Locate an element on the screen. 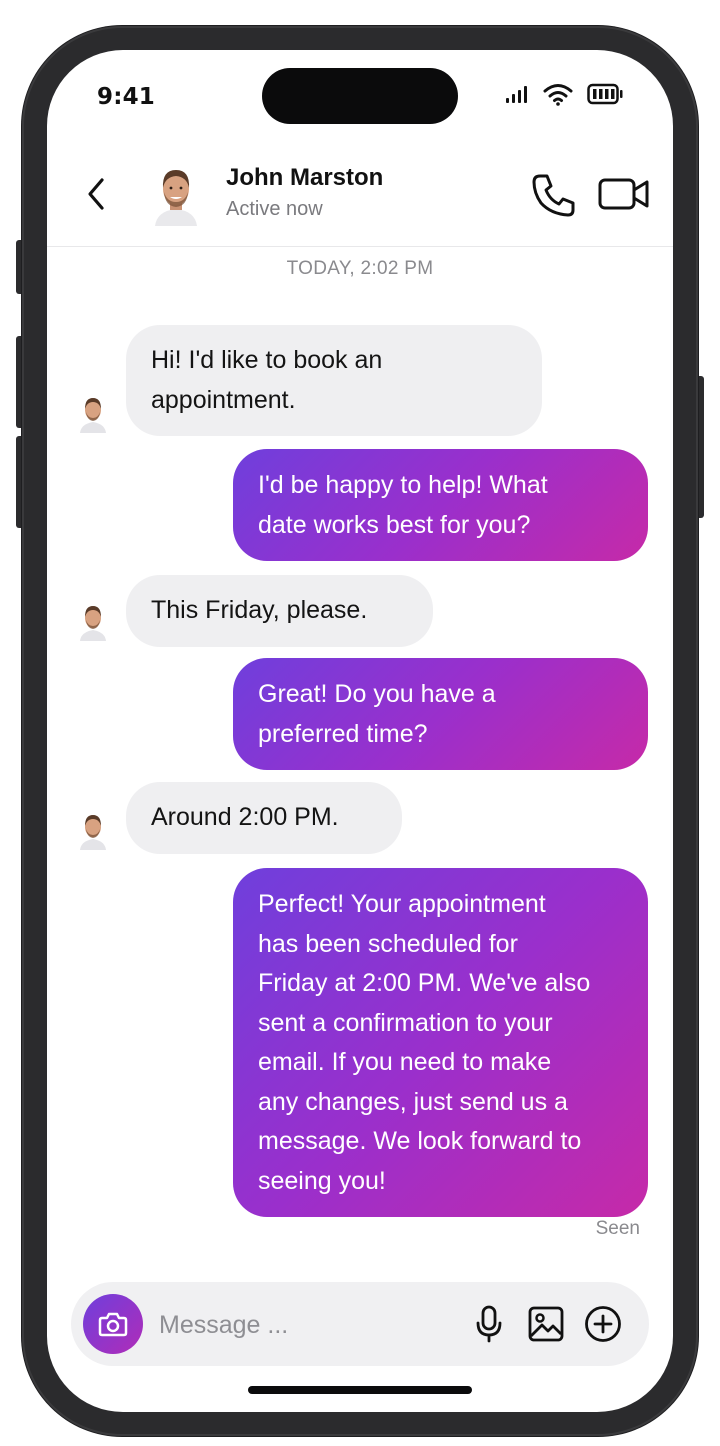 Image resolution: width=720 pixels, height=1446 pixels. message-line: Hi! I'd like to book an is located at coordinates (267, 360).